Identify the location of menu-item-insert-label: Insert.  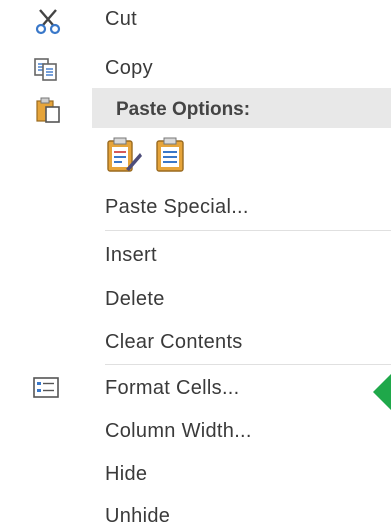
(131, 255).